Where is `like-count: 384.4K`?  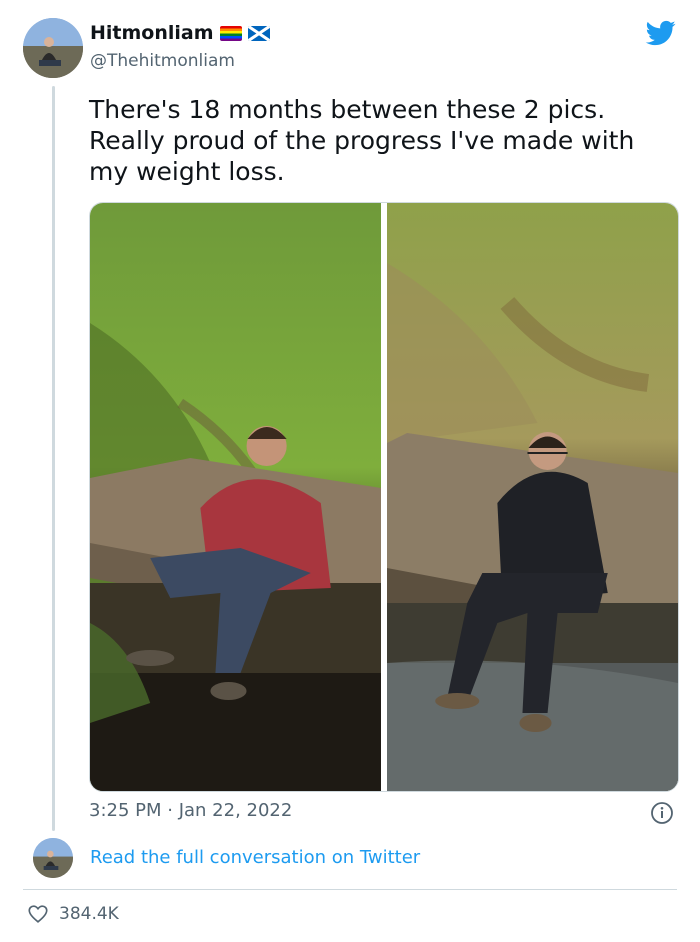
like-count: 384.4K is located at coordinates (89, 914).